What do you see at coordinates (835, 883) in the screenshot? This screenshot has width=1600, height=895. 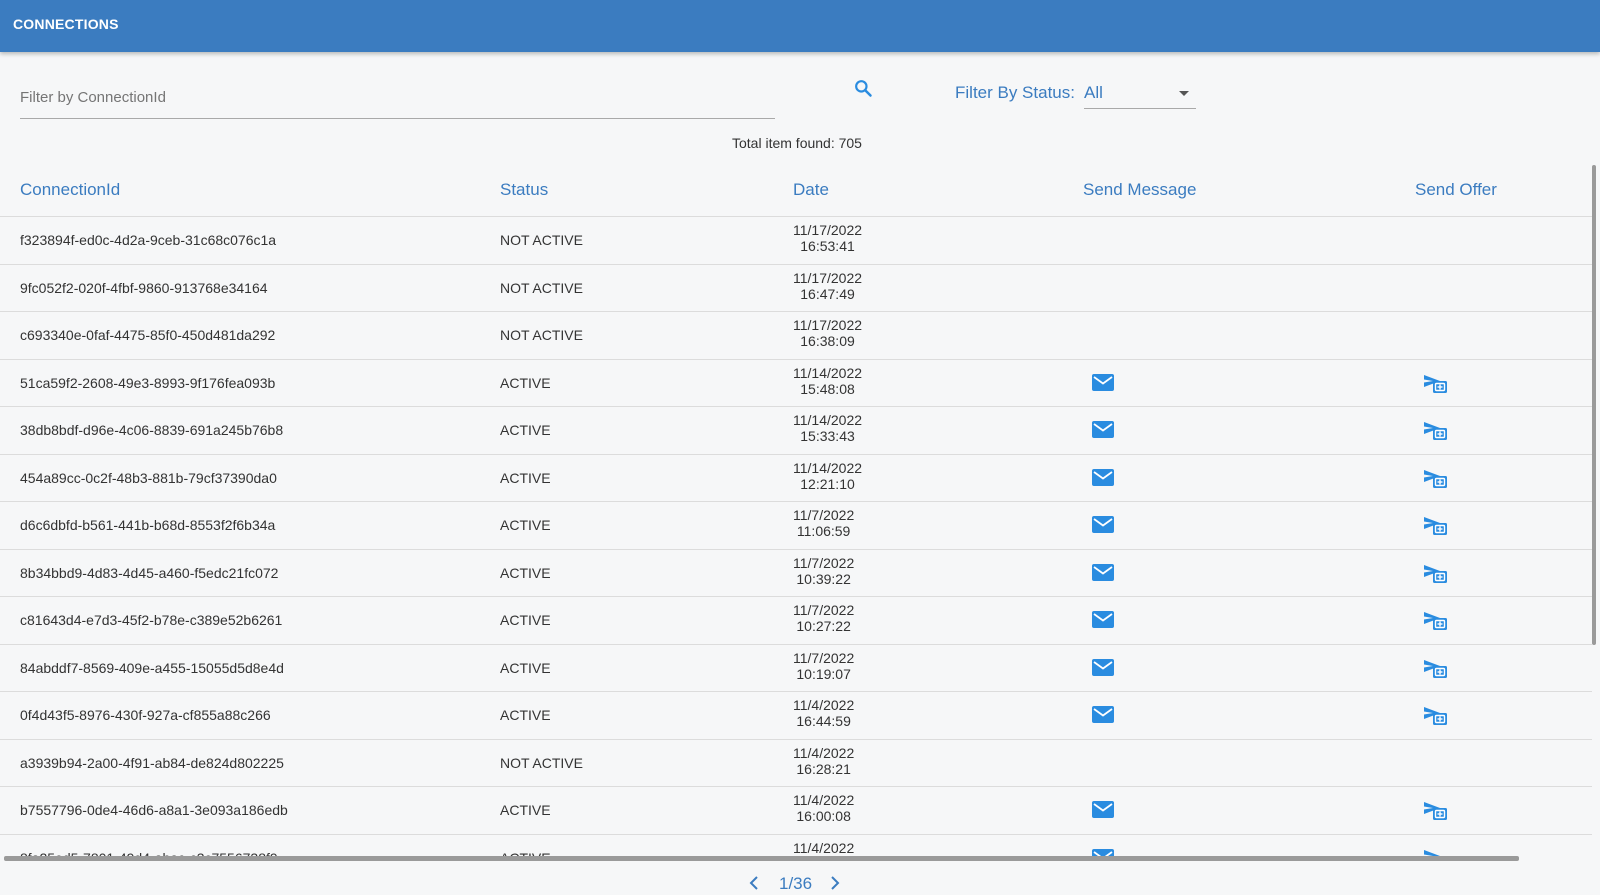 I see `chevron-right-icon` at bounding box center [835, 883].